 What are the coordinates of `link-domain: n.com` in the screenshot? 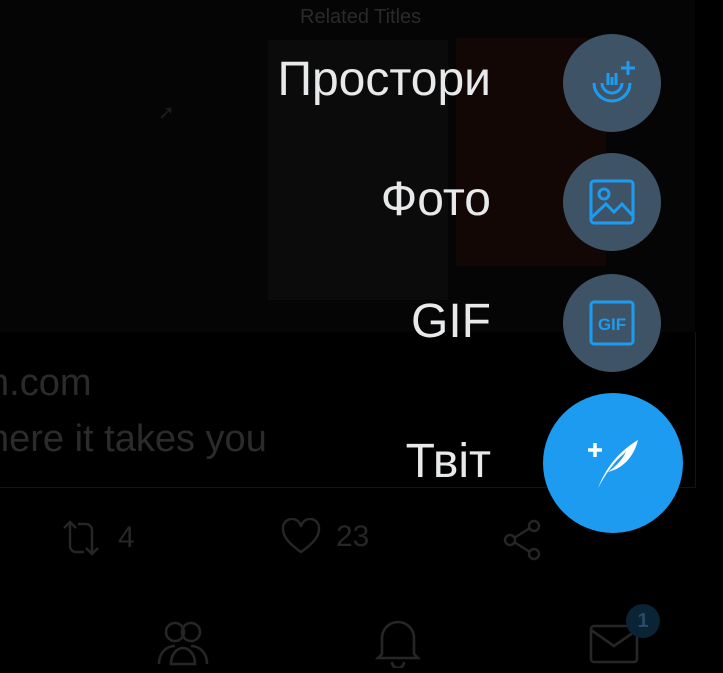 It's located at (46, 383).